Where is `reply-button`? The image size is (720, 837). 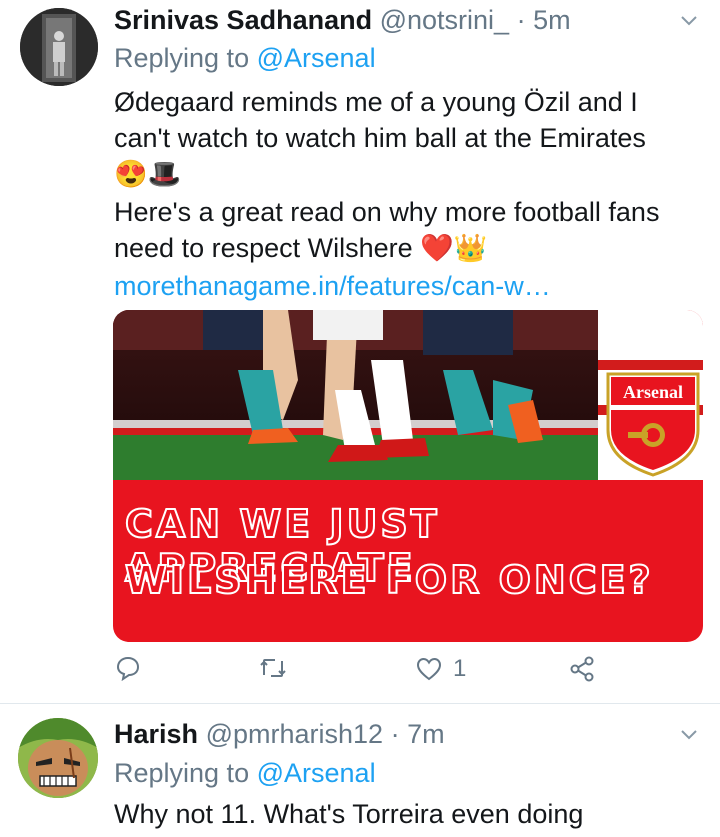
reply-button is located at coordinates (128, 668).